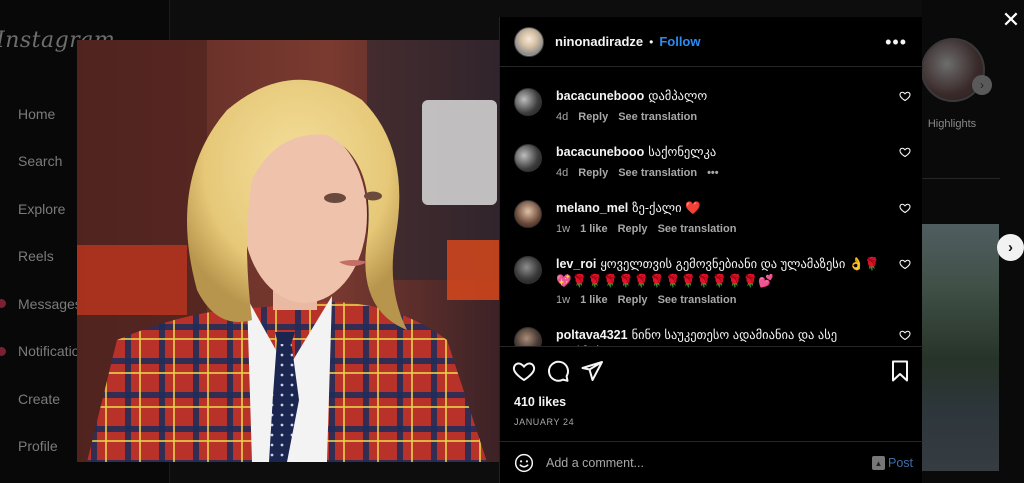 This screenshot has width=1024, height=483. I want to click on close-icon: ✕, so click(1011, 20).